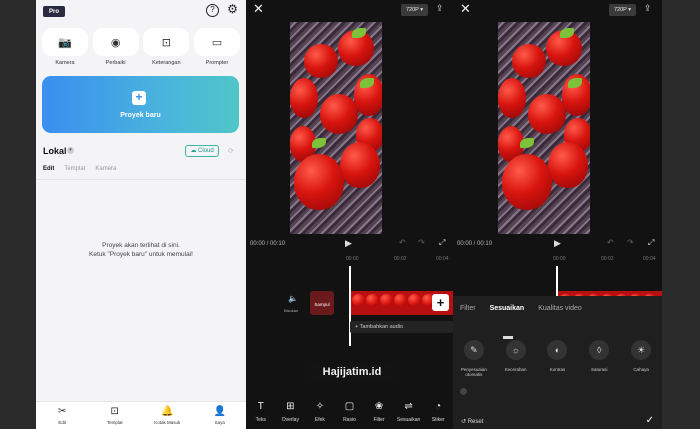  What do you see at coordinates (352, 372) in the screenshot?
I see `watermark: Hajijatim.id` at bounding box center [352, 372].